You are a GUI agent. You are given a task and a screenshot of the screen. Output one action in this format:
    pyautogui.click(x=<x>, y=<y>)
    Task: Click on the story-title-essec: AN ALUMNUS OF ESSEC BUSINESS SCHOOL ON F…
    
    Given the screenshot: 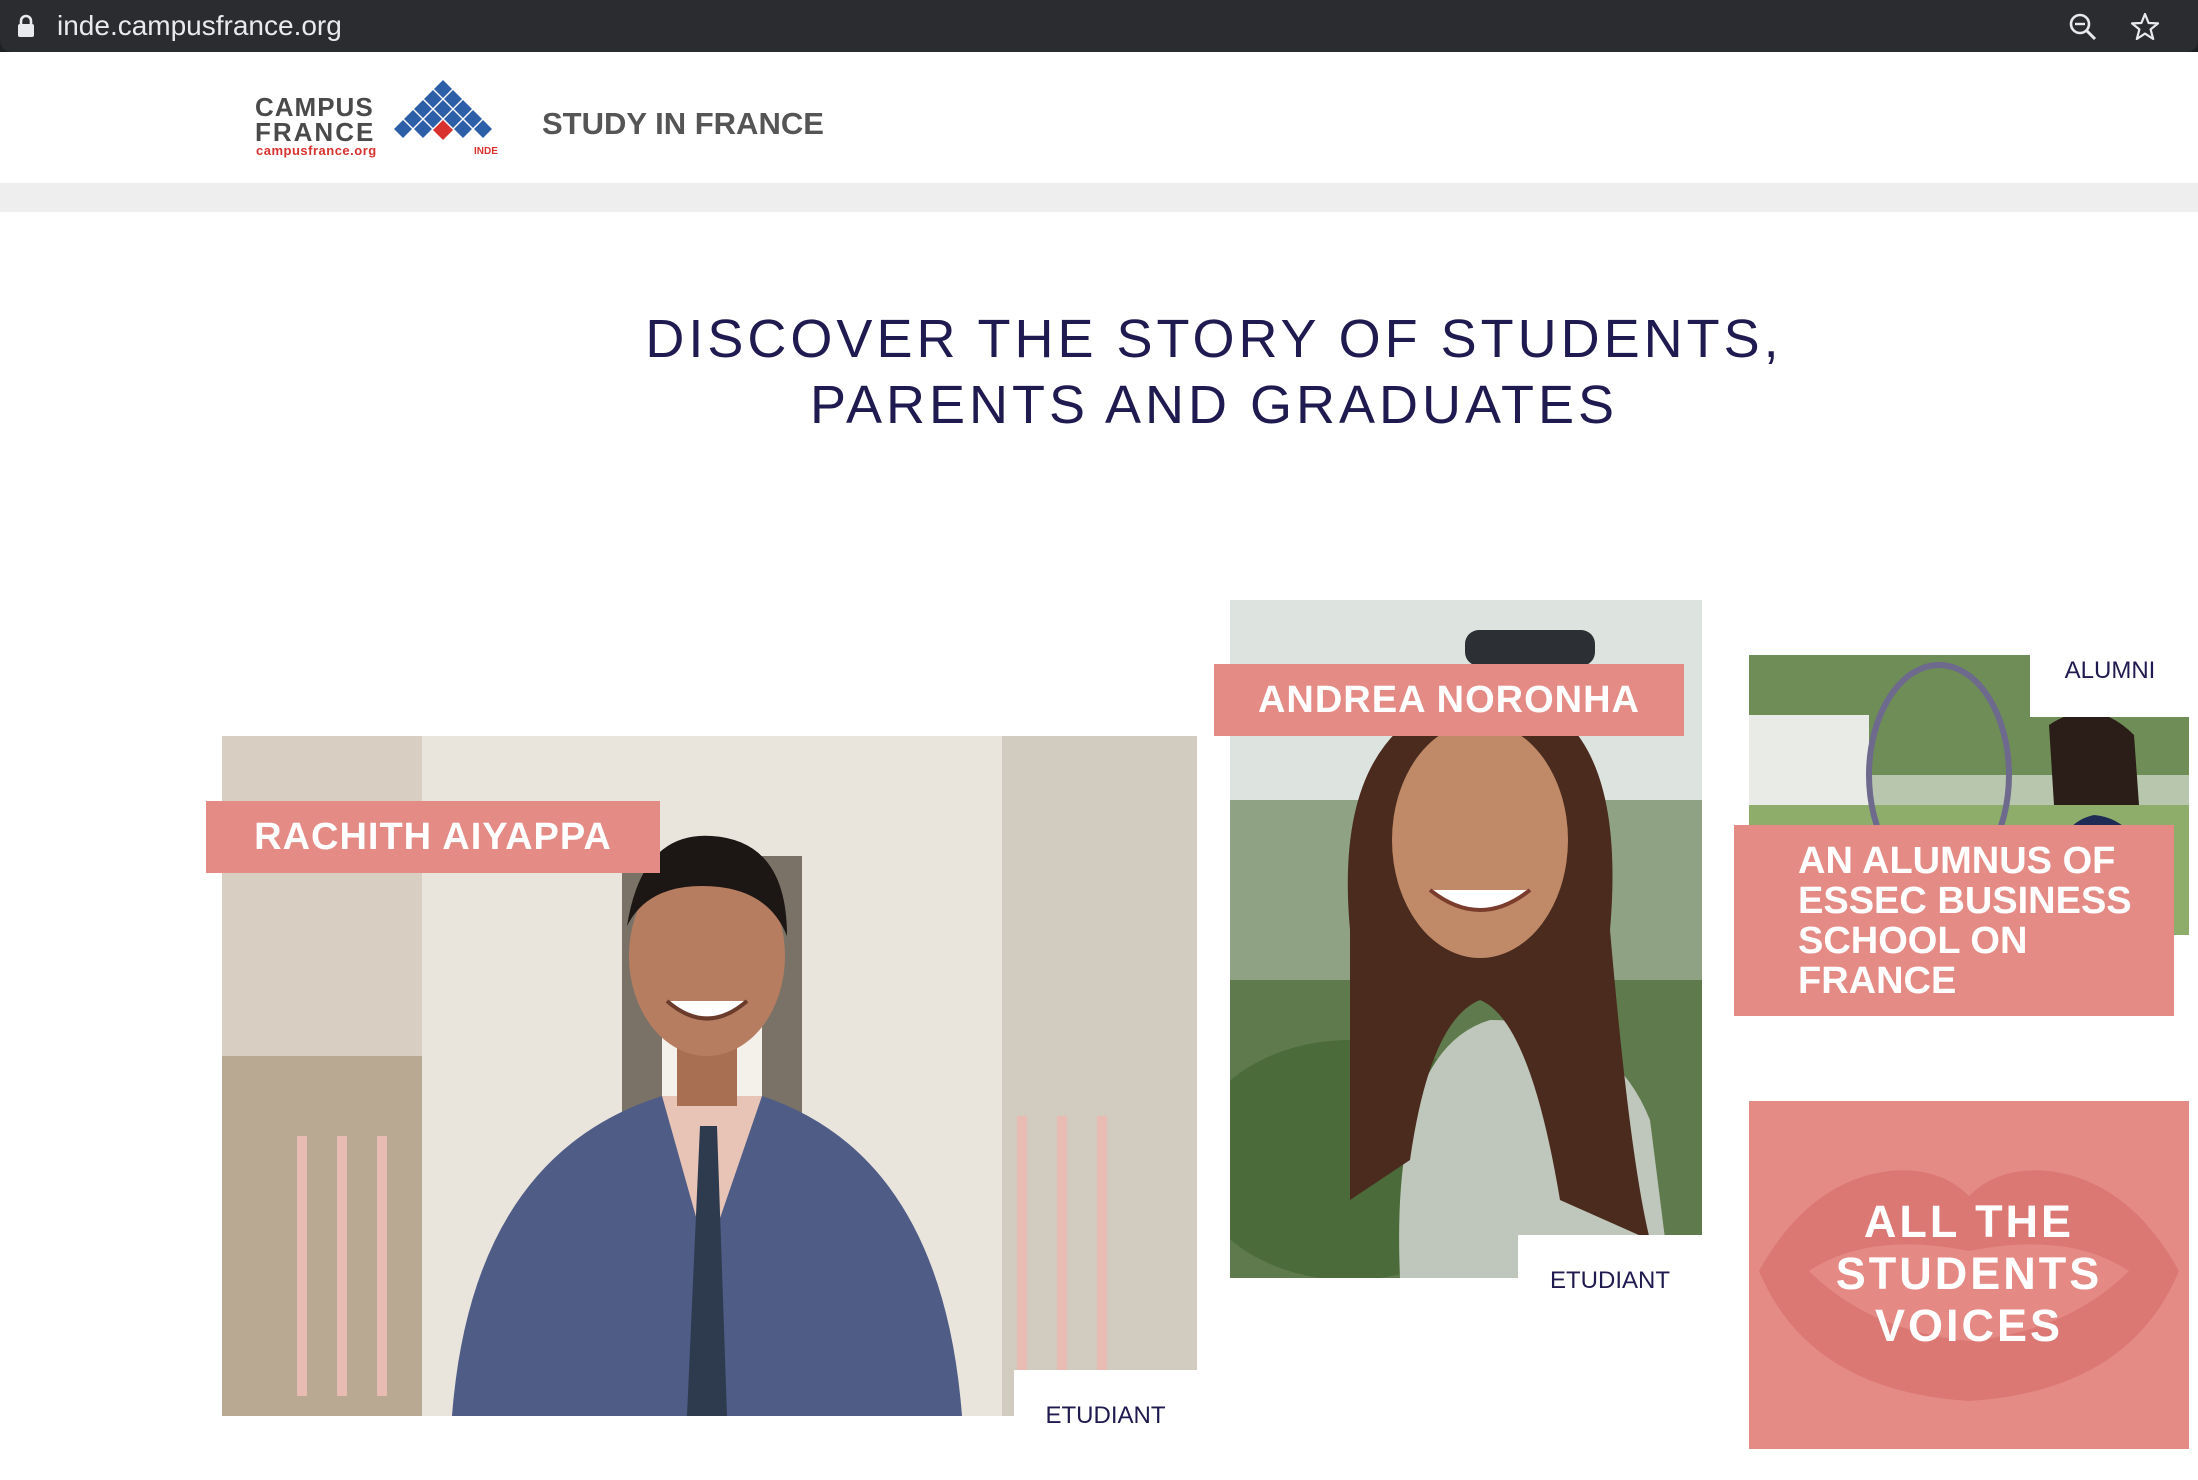 What is the action you would take?
    pyautogui.click(x=1954, y=920)
    